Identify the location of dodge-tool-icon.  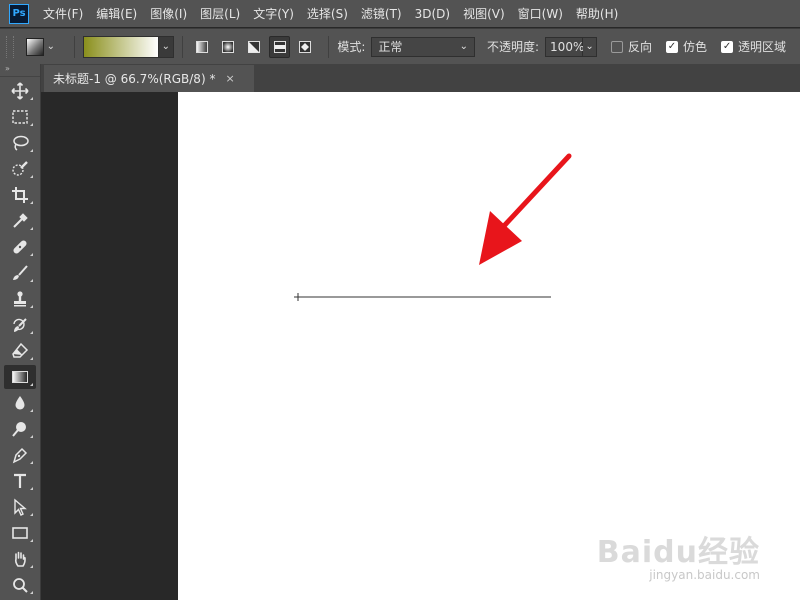
(19, 429).